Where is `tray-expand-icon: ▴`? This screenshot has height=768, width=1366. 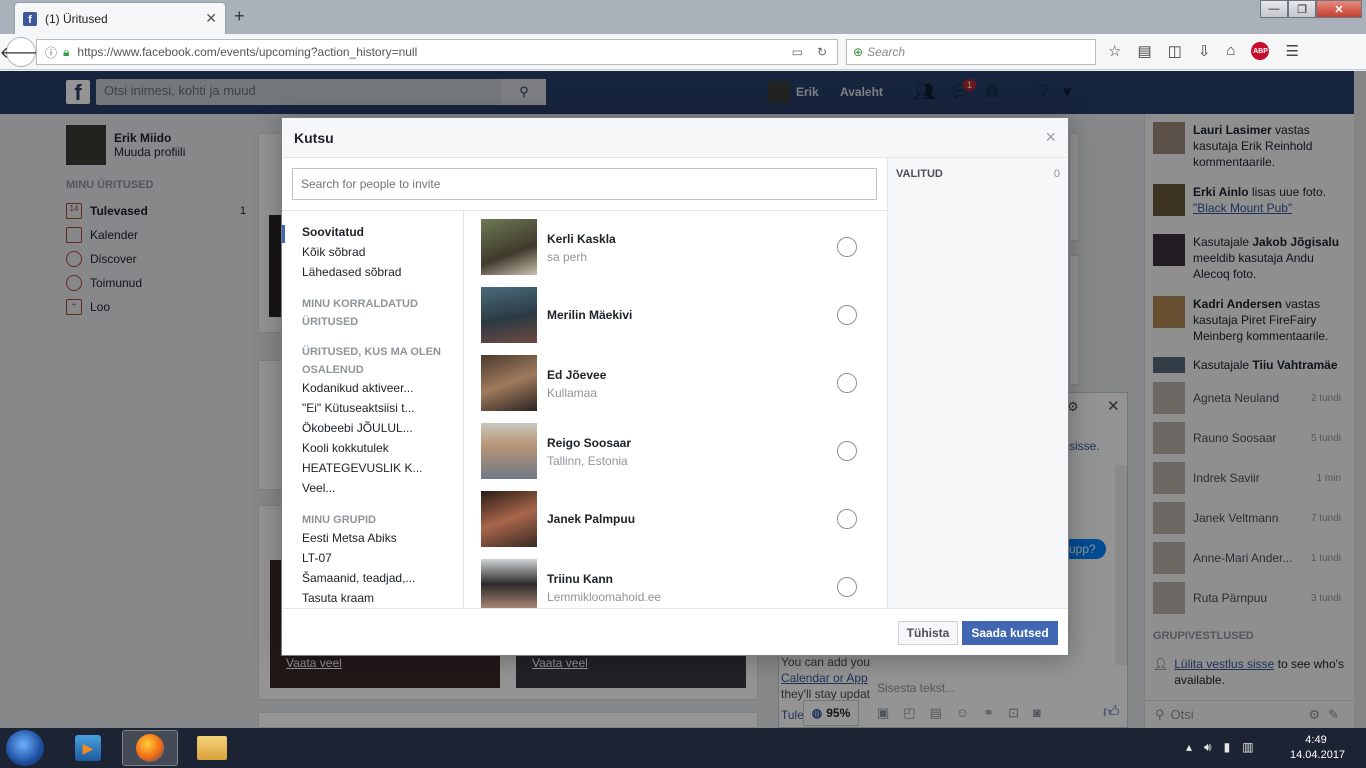
tray-expand-icon: ▴ is located at coordinates (1189, 747).